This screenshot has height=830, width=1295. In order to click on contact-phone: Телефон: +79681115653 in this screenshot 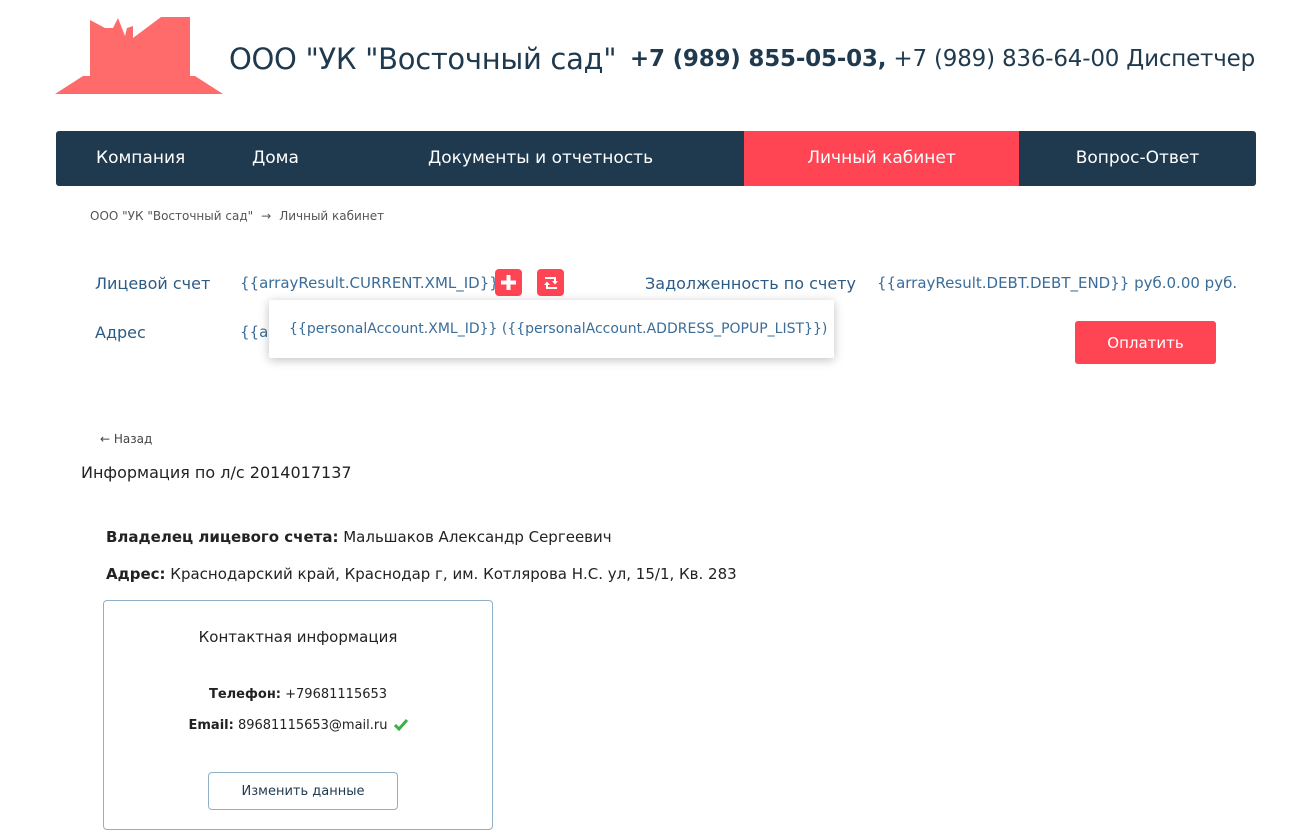, I will do `click(298, 694)`.